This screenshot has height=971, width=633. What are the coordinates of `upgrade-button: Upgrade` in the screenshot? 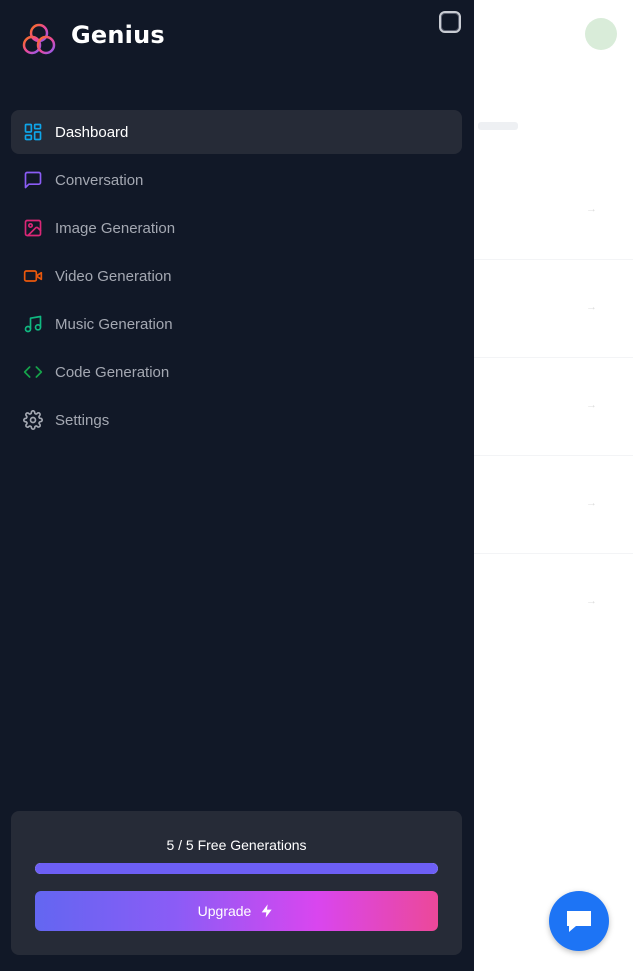 It's located at (236, 911).